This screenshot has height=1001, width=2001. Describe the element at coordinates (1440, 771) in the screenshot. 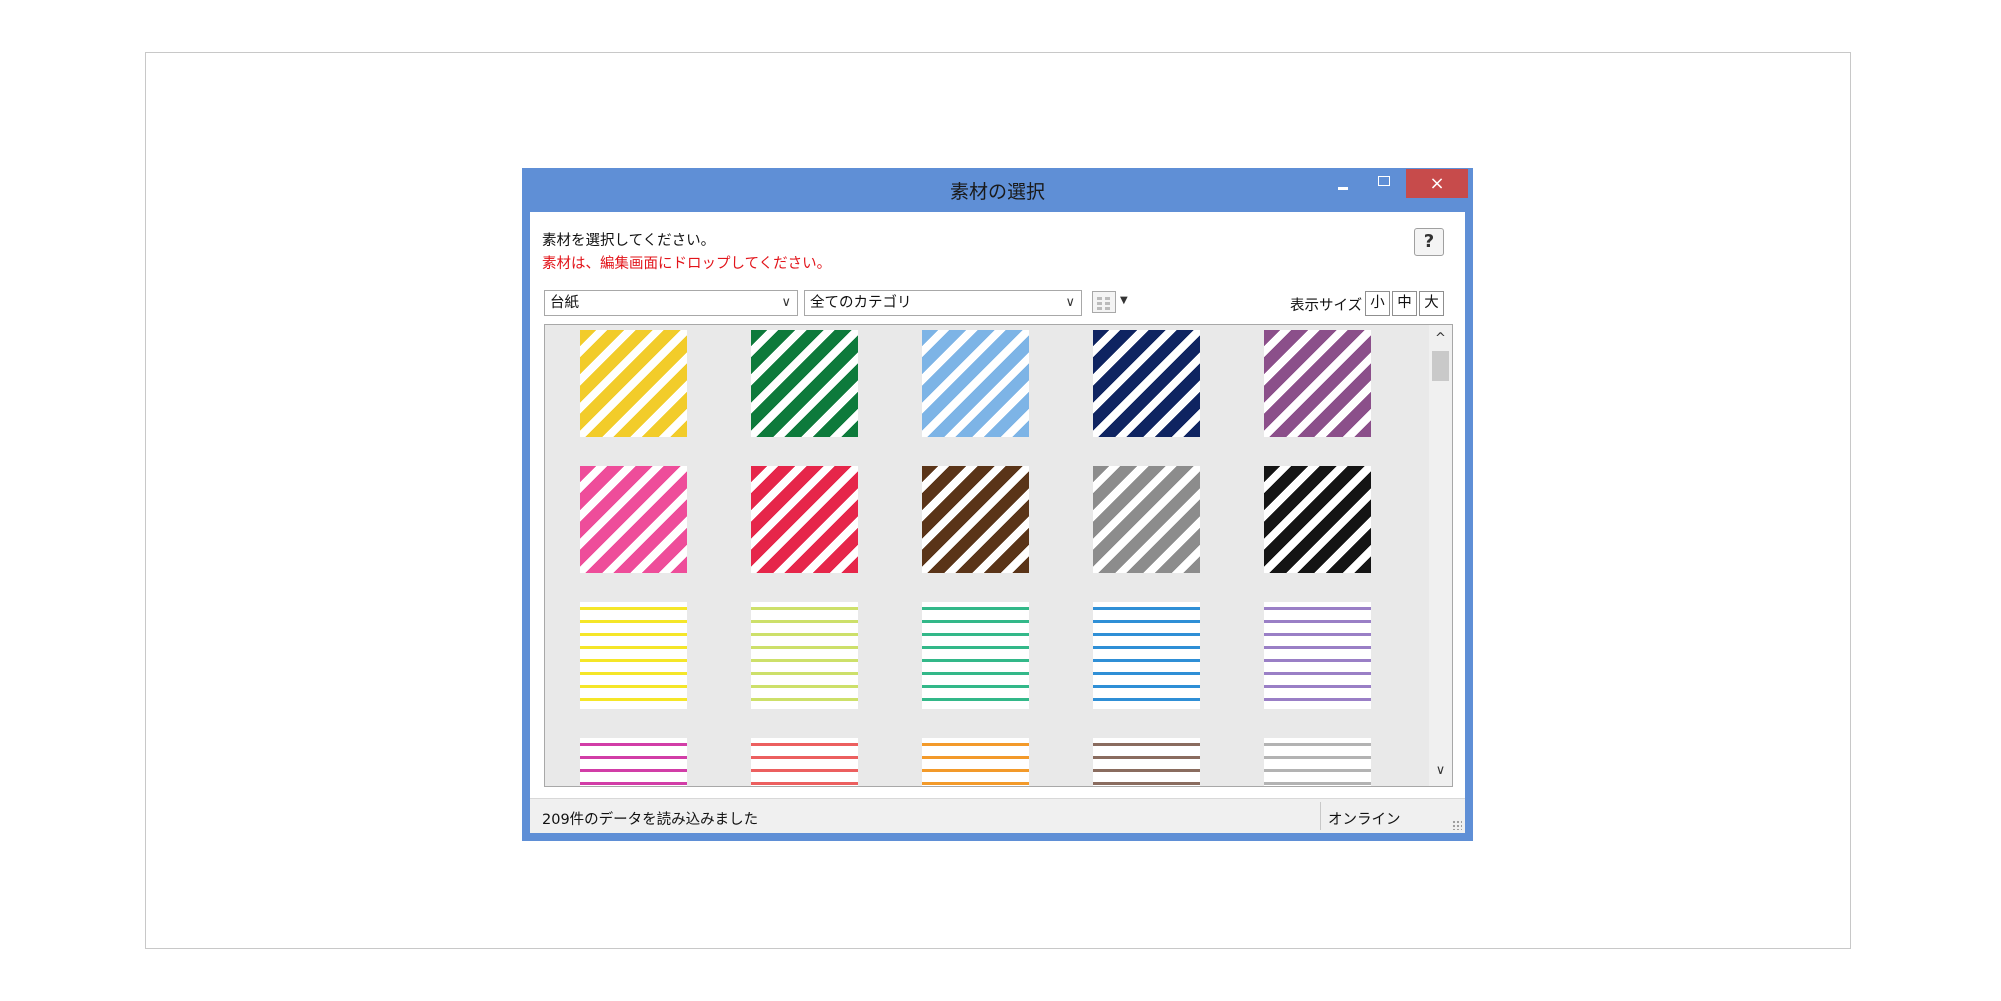

I see `scroll-down-icon: ∨` at that location.